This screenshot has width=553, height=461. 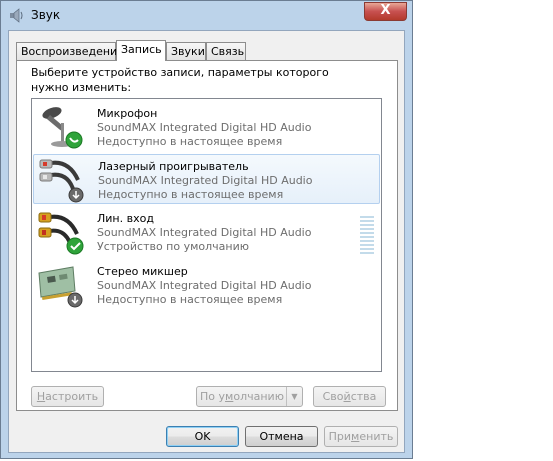 What do you see at coordinates (206, 15) in the screenshot?
I see `title-bar: Звук X` at bounding box center [206, 15].